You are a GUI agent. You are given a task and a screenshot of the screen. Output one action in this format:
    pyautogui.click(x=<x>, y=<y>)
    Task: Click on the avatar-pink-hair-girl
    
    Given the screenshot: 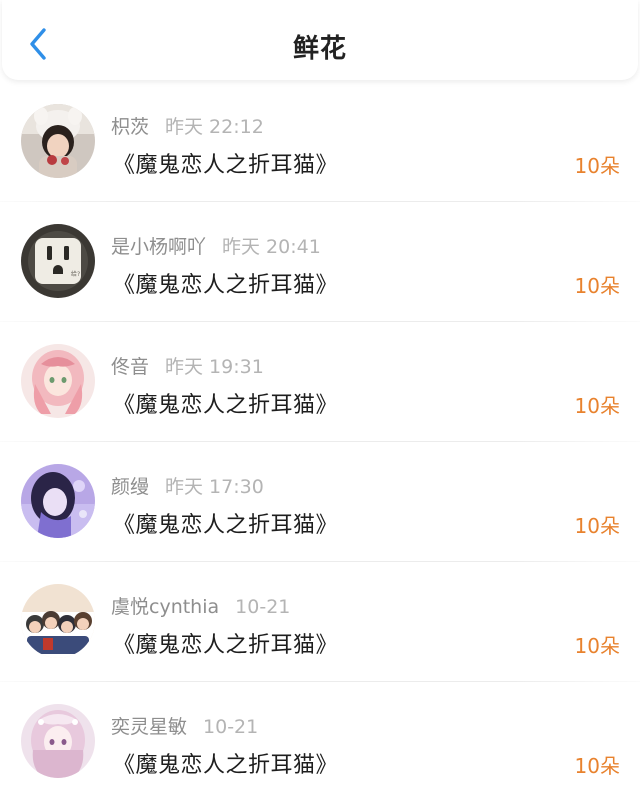 What is the action you would take?
    pyautogui.click(x=58, y=381)
    